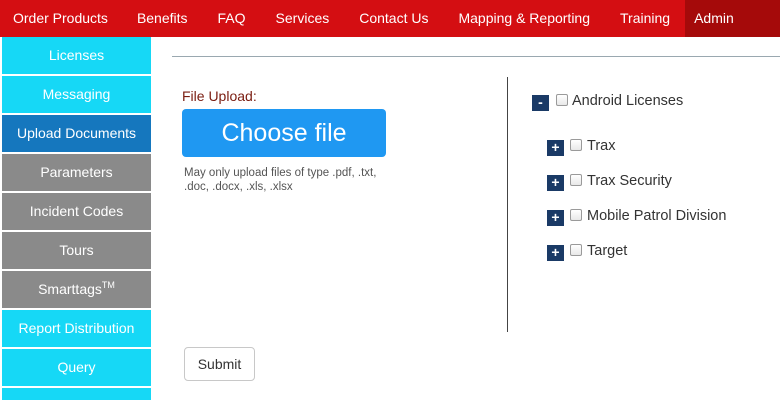  Describe the element at coordinates (76, 250) in the screenshot. I see `sidebar-item-tours: Tours` at that location.